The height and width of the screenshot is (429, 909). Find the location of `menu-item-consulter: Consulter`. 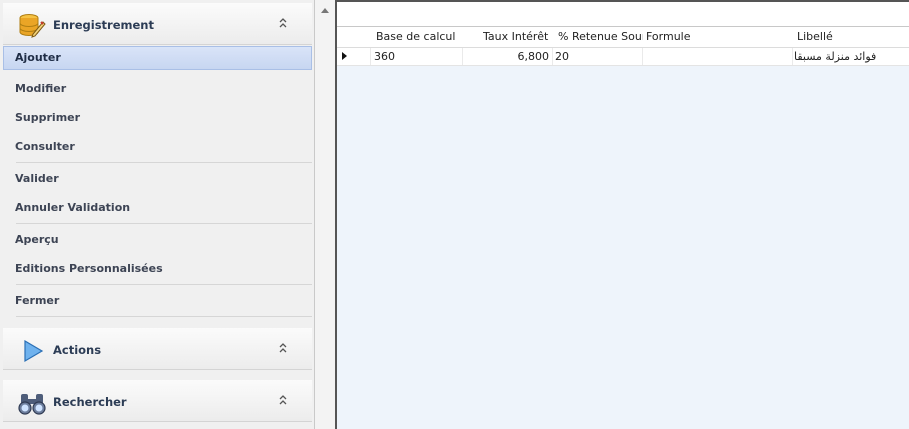

menu-item-consulter: Consulter is located at coordinates (157, 147).